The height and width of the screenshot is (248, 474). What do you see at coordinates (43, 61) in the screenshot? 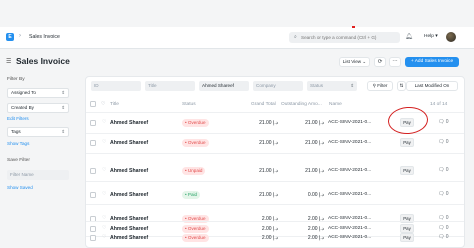
I see `page-title: Sales Invoice` at bounding box center [43, 61].